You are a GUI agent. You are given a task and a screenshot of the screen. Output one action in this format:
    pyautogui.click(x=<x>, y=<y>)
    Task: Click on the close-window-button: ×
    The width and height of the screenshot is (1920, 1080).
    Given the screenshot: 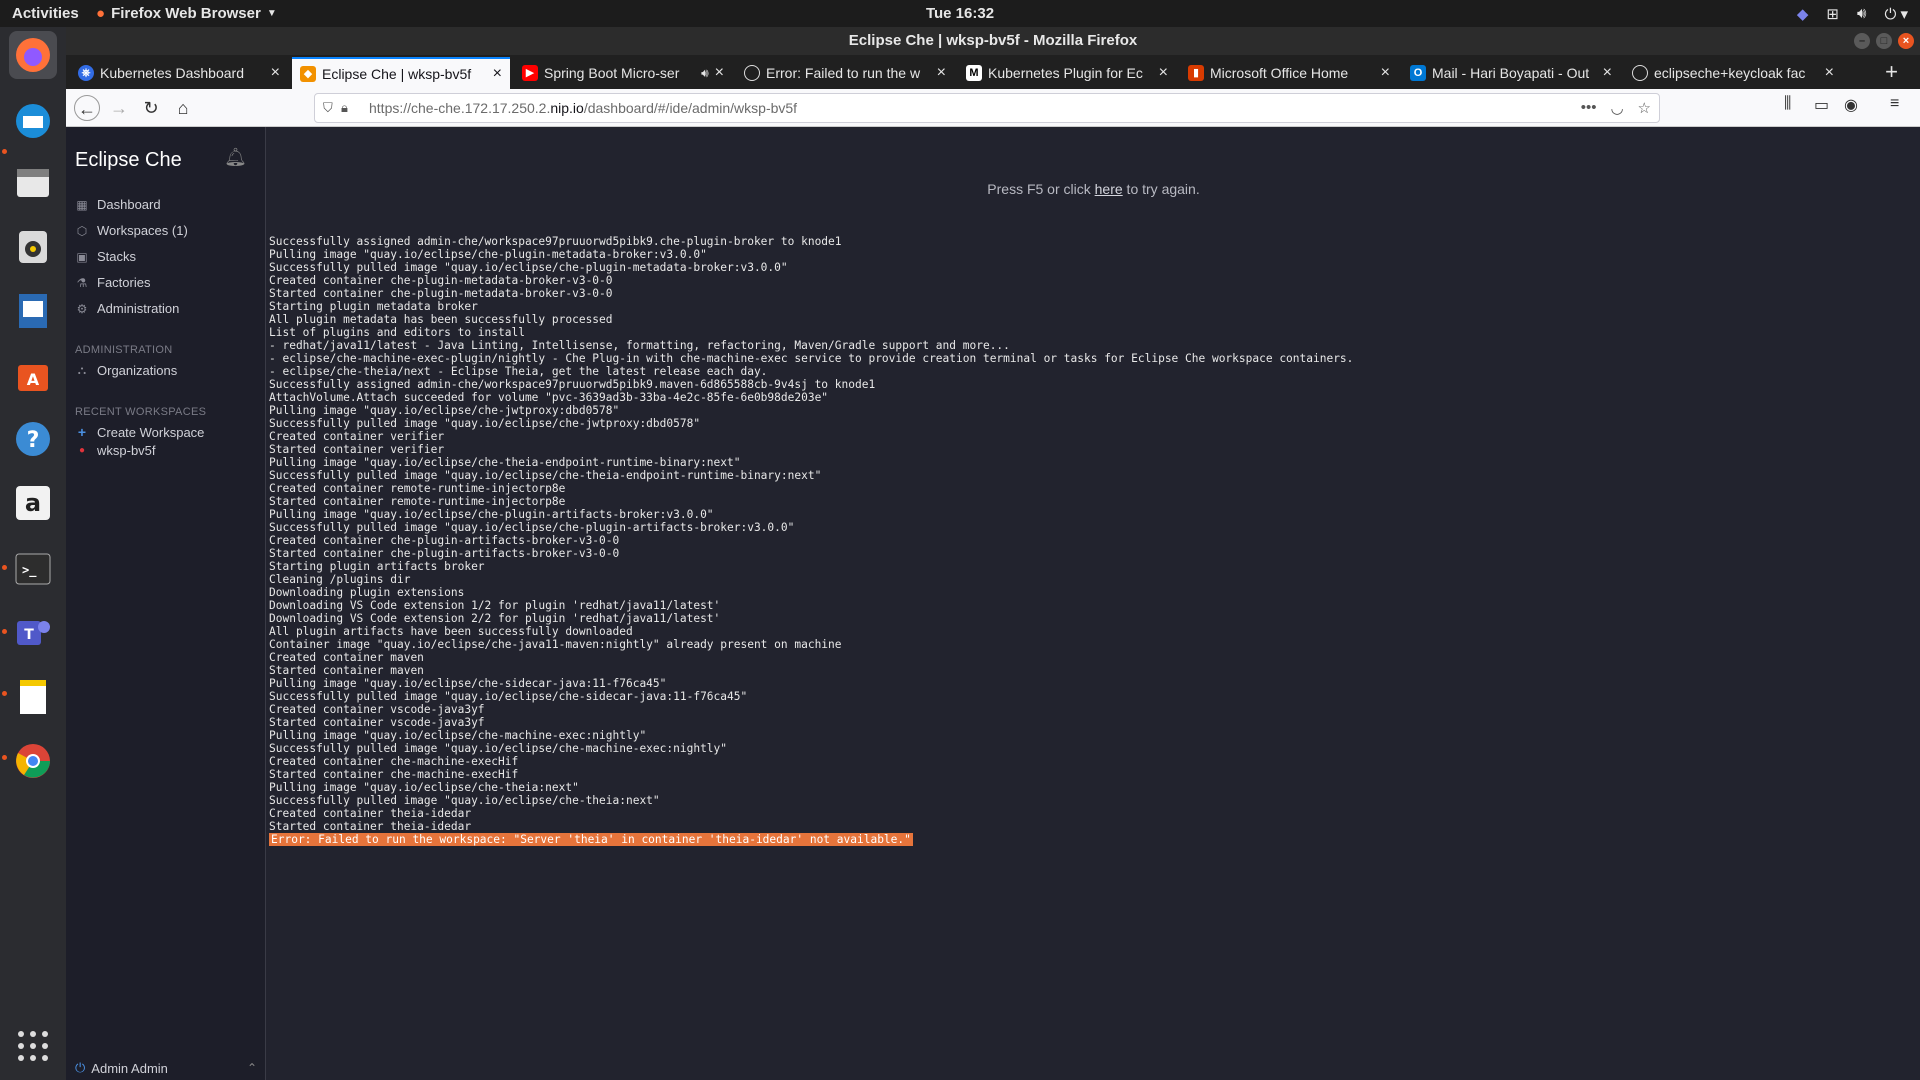 What is the action you would take?
    pyautogui.click(x=1906, y=41)
    